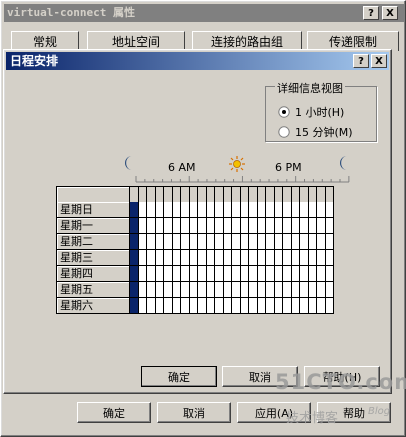  Describe the element at coordinates (93, 274) in the screenshot. I see `day-row-label: 星期四` at that location.